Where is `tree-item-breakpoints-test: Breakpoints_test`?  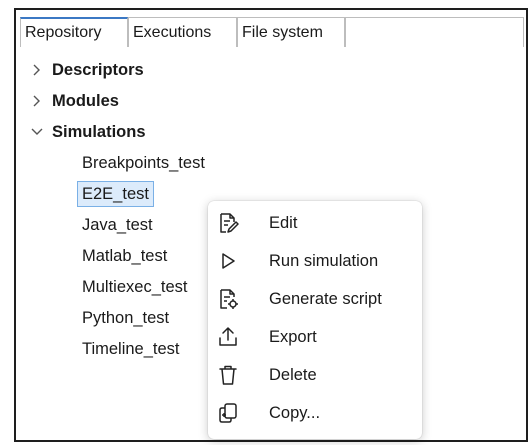
tree-item-breakpoints-test: Breakpoints_test is located at coordinates (143, 163).